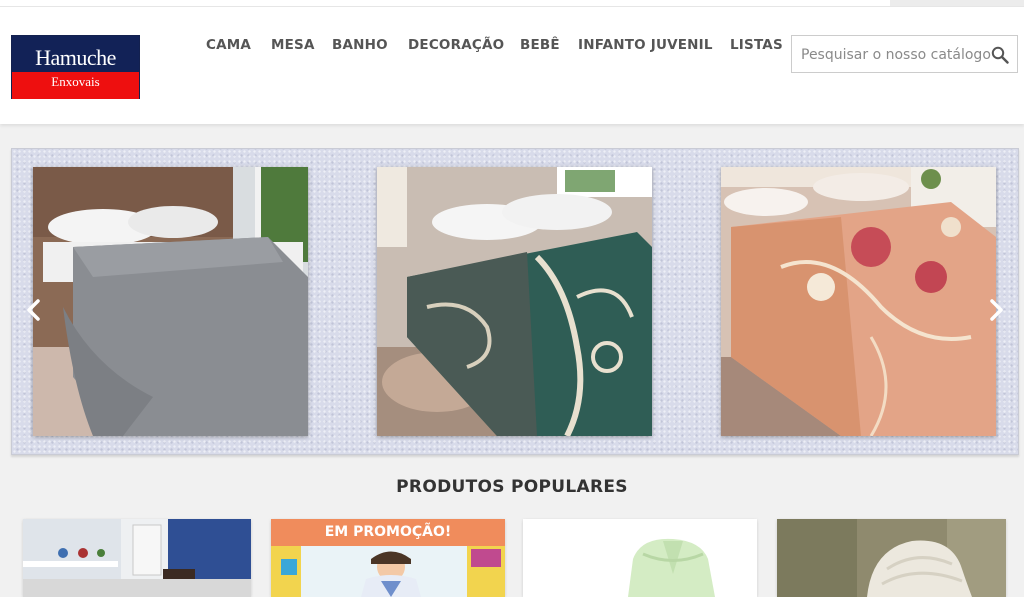  I want to click on product-image-kids-room, so click(137, 558).